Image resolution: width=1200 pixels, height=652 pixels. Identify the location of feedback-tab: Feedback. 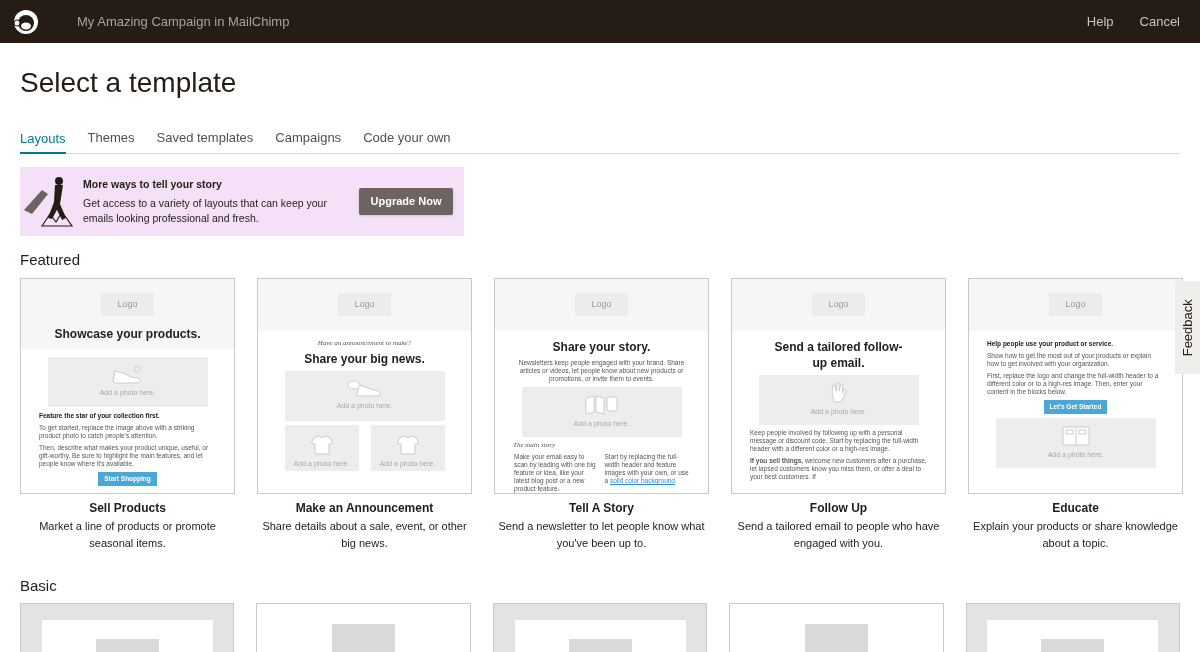
(1187, 327).